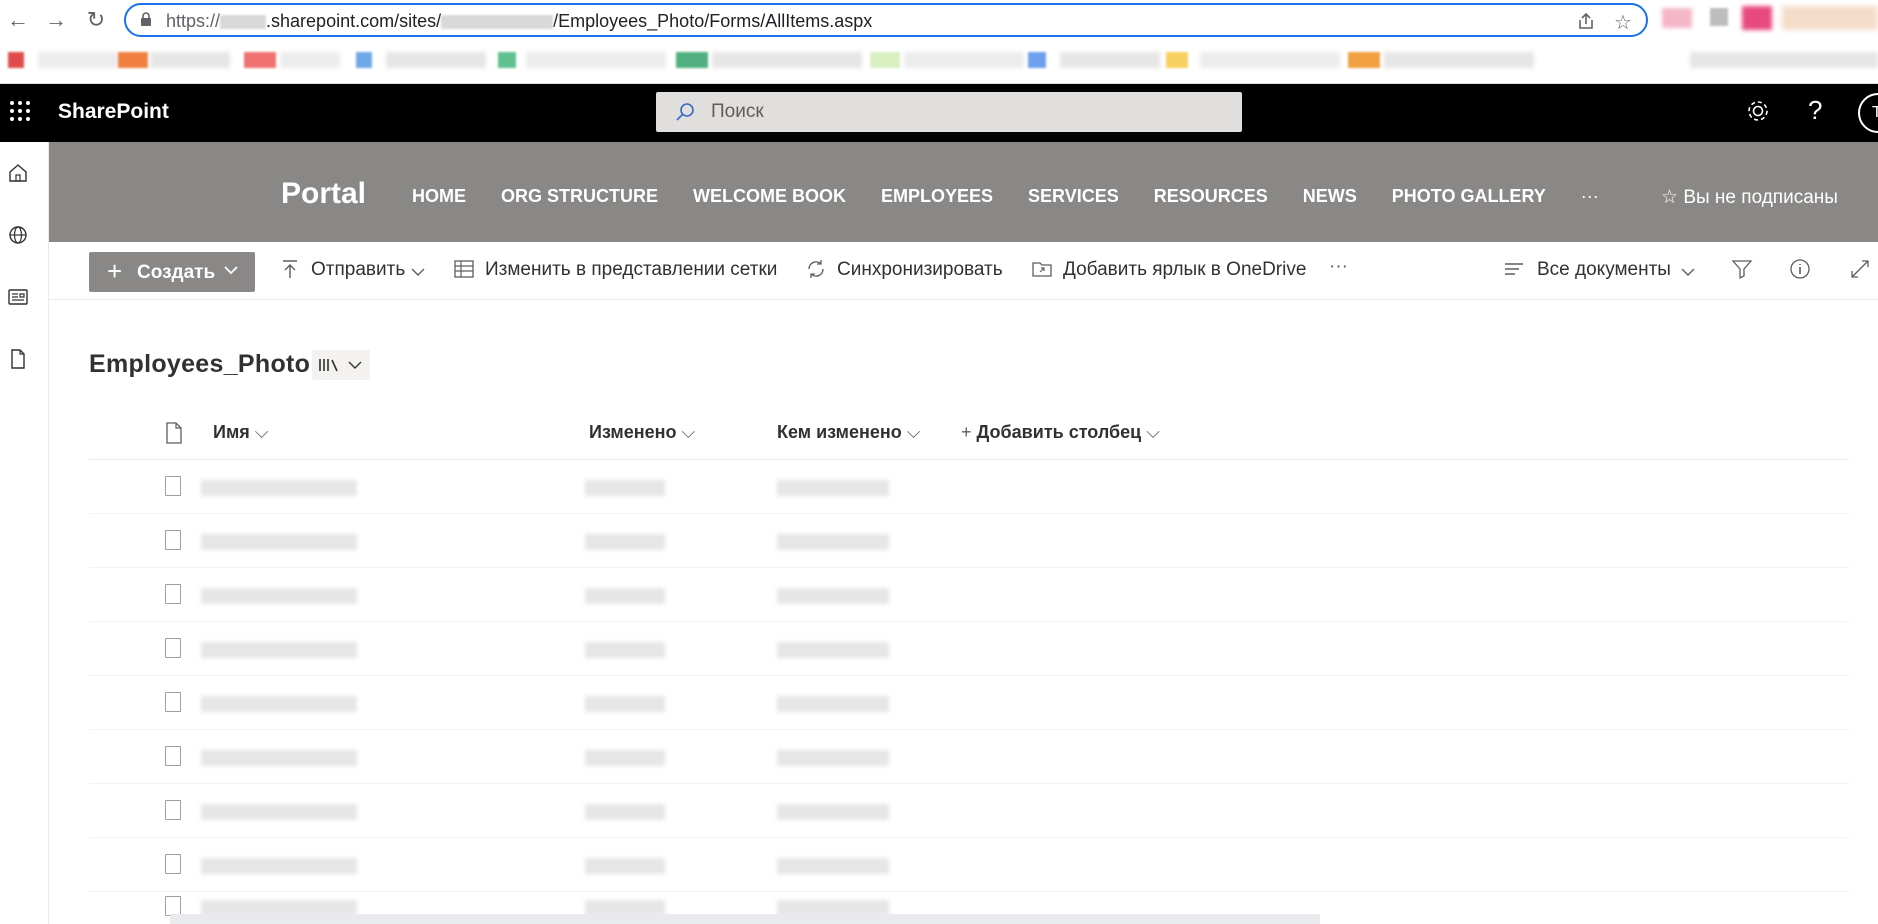  Describe the element at coordinates (1758, 111) in the screenshot. I see `gear-icon` at that location.